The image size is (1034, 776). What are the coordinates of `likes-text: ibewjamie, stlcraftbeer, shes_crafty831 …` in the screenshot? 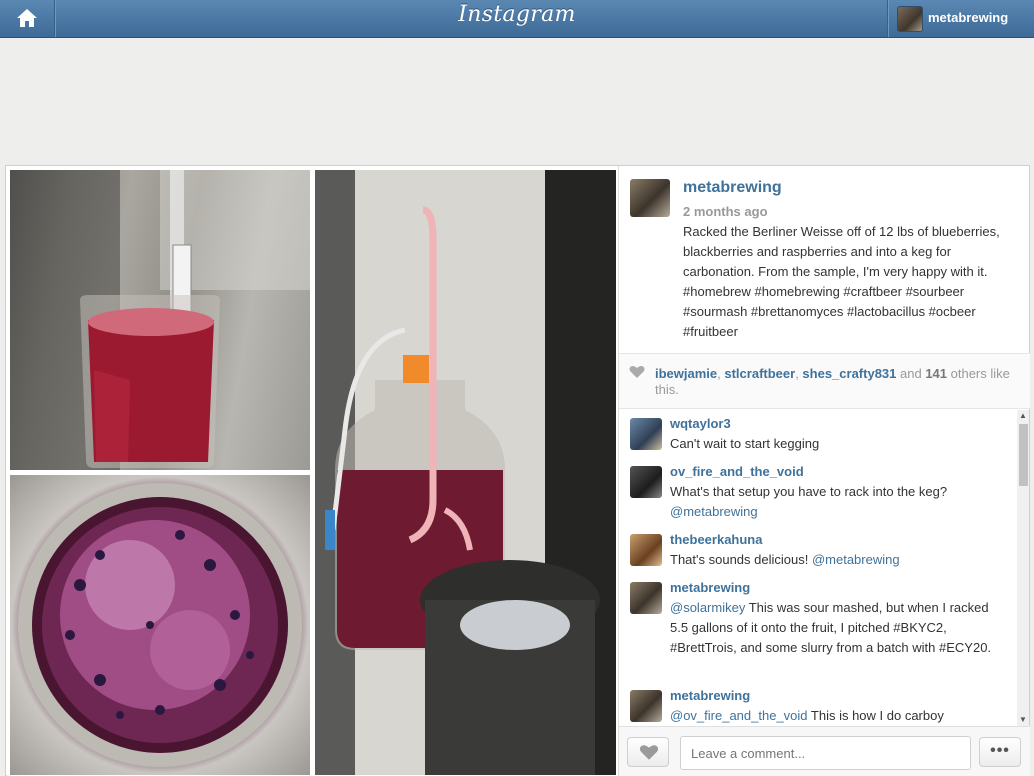 It's located at (832, 381).